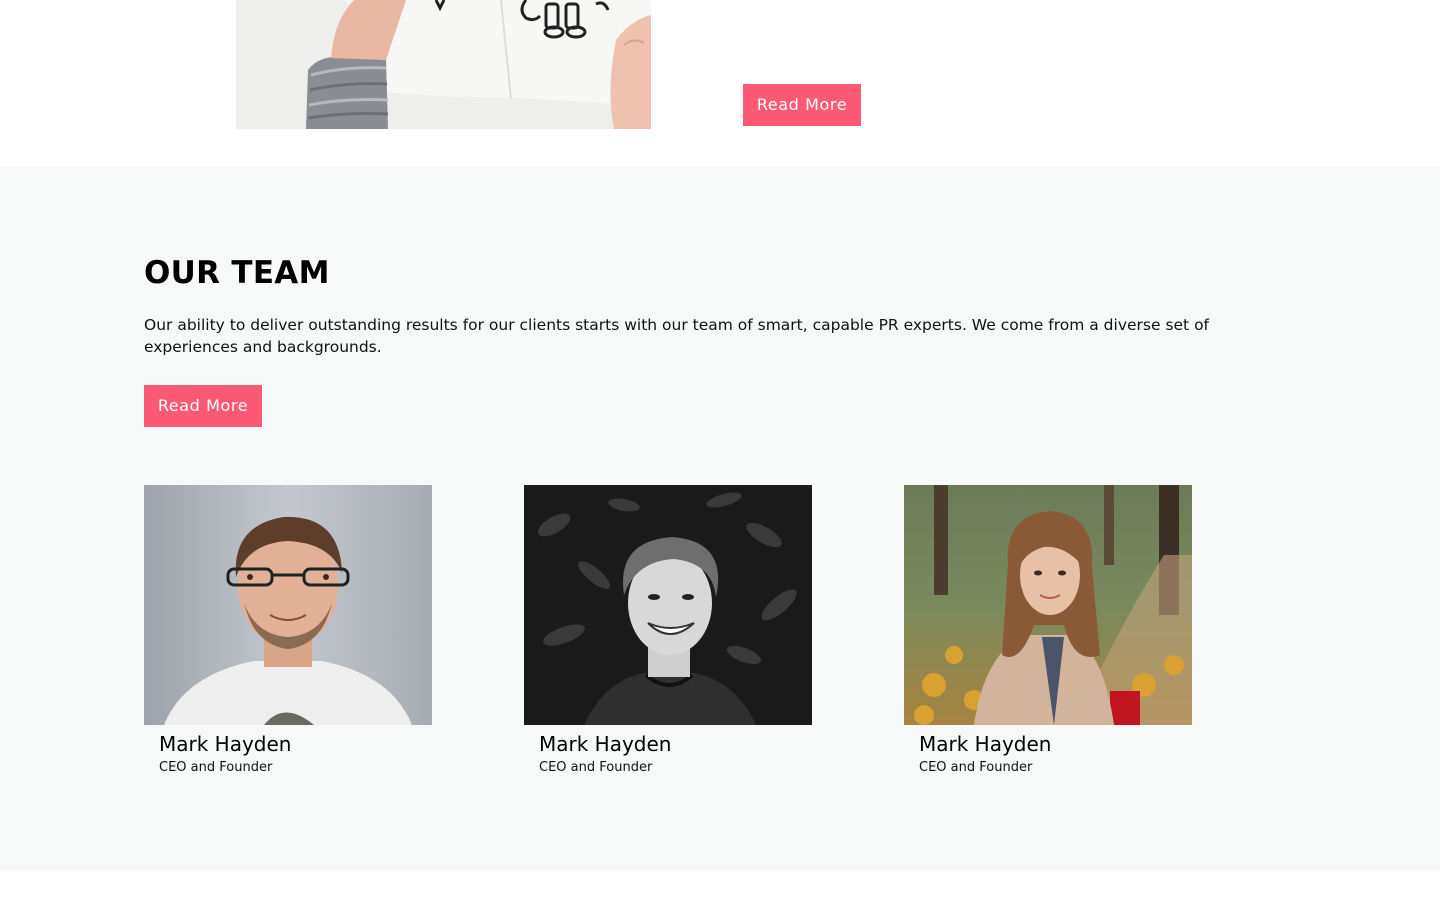 Image resolution: width=1440 pixels, height=900 pixels. I want to click on next-section-edge, so click(720, 885).